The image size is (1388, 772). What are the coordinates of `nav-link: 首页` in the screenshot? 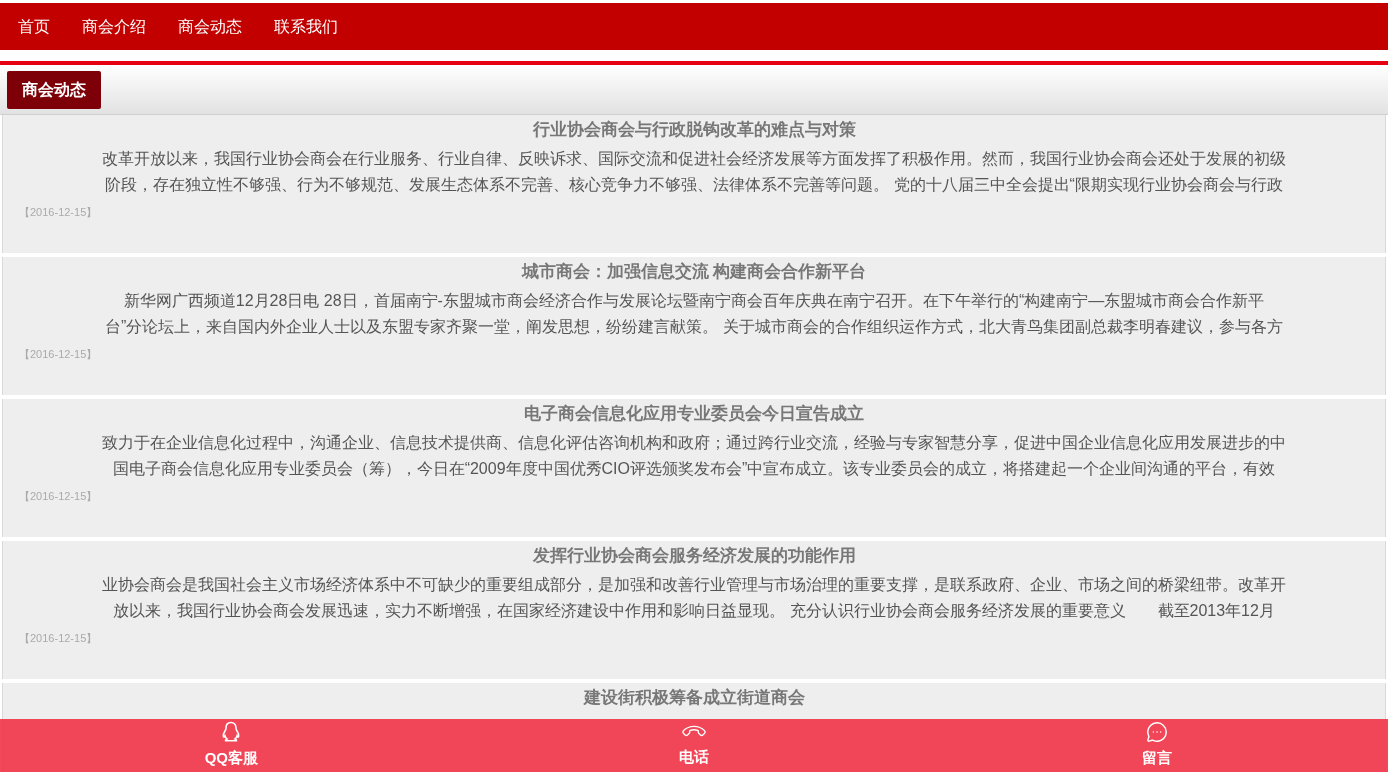 It's located at (34, 26).